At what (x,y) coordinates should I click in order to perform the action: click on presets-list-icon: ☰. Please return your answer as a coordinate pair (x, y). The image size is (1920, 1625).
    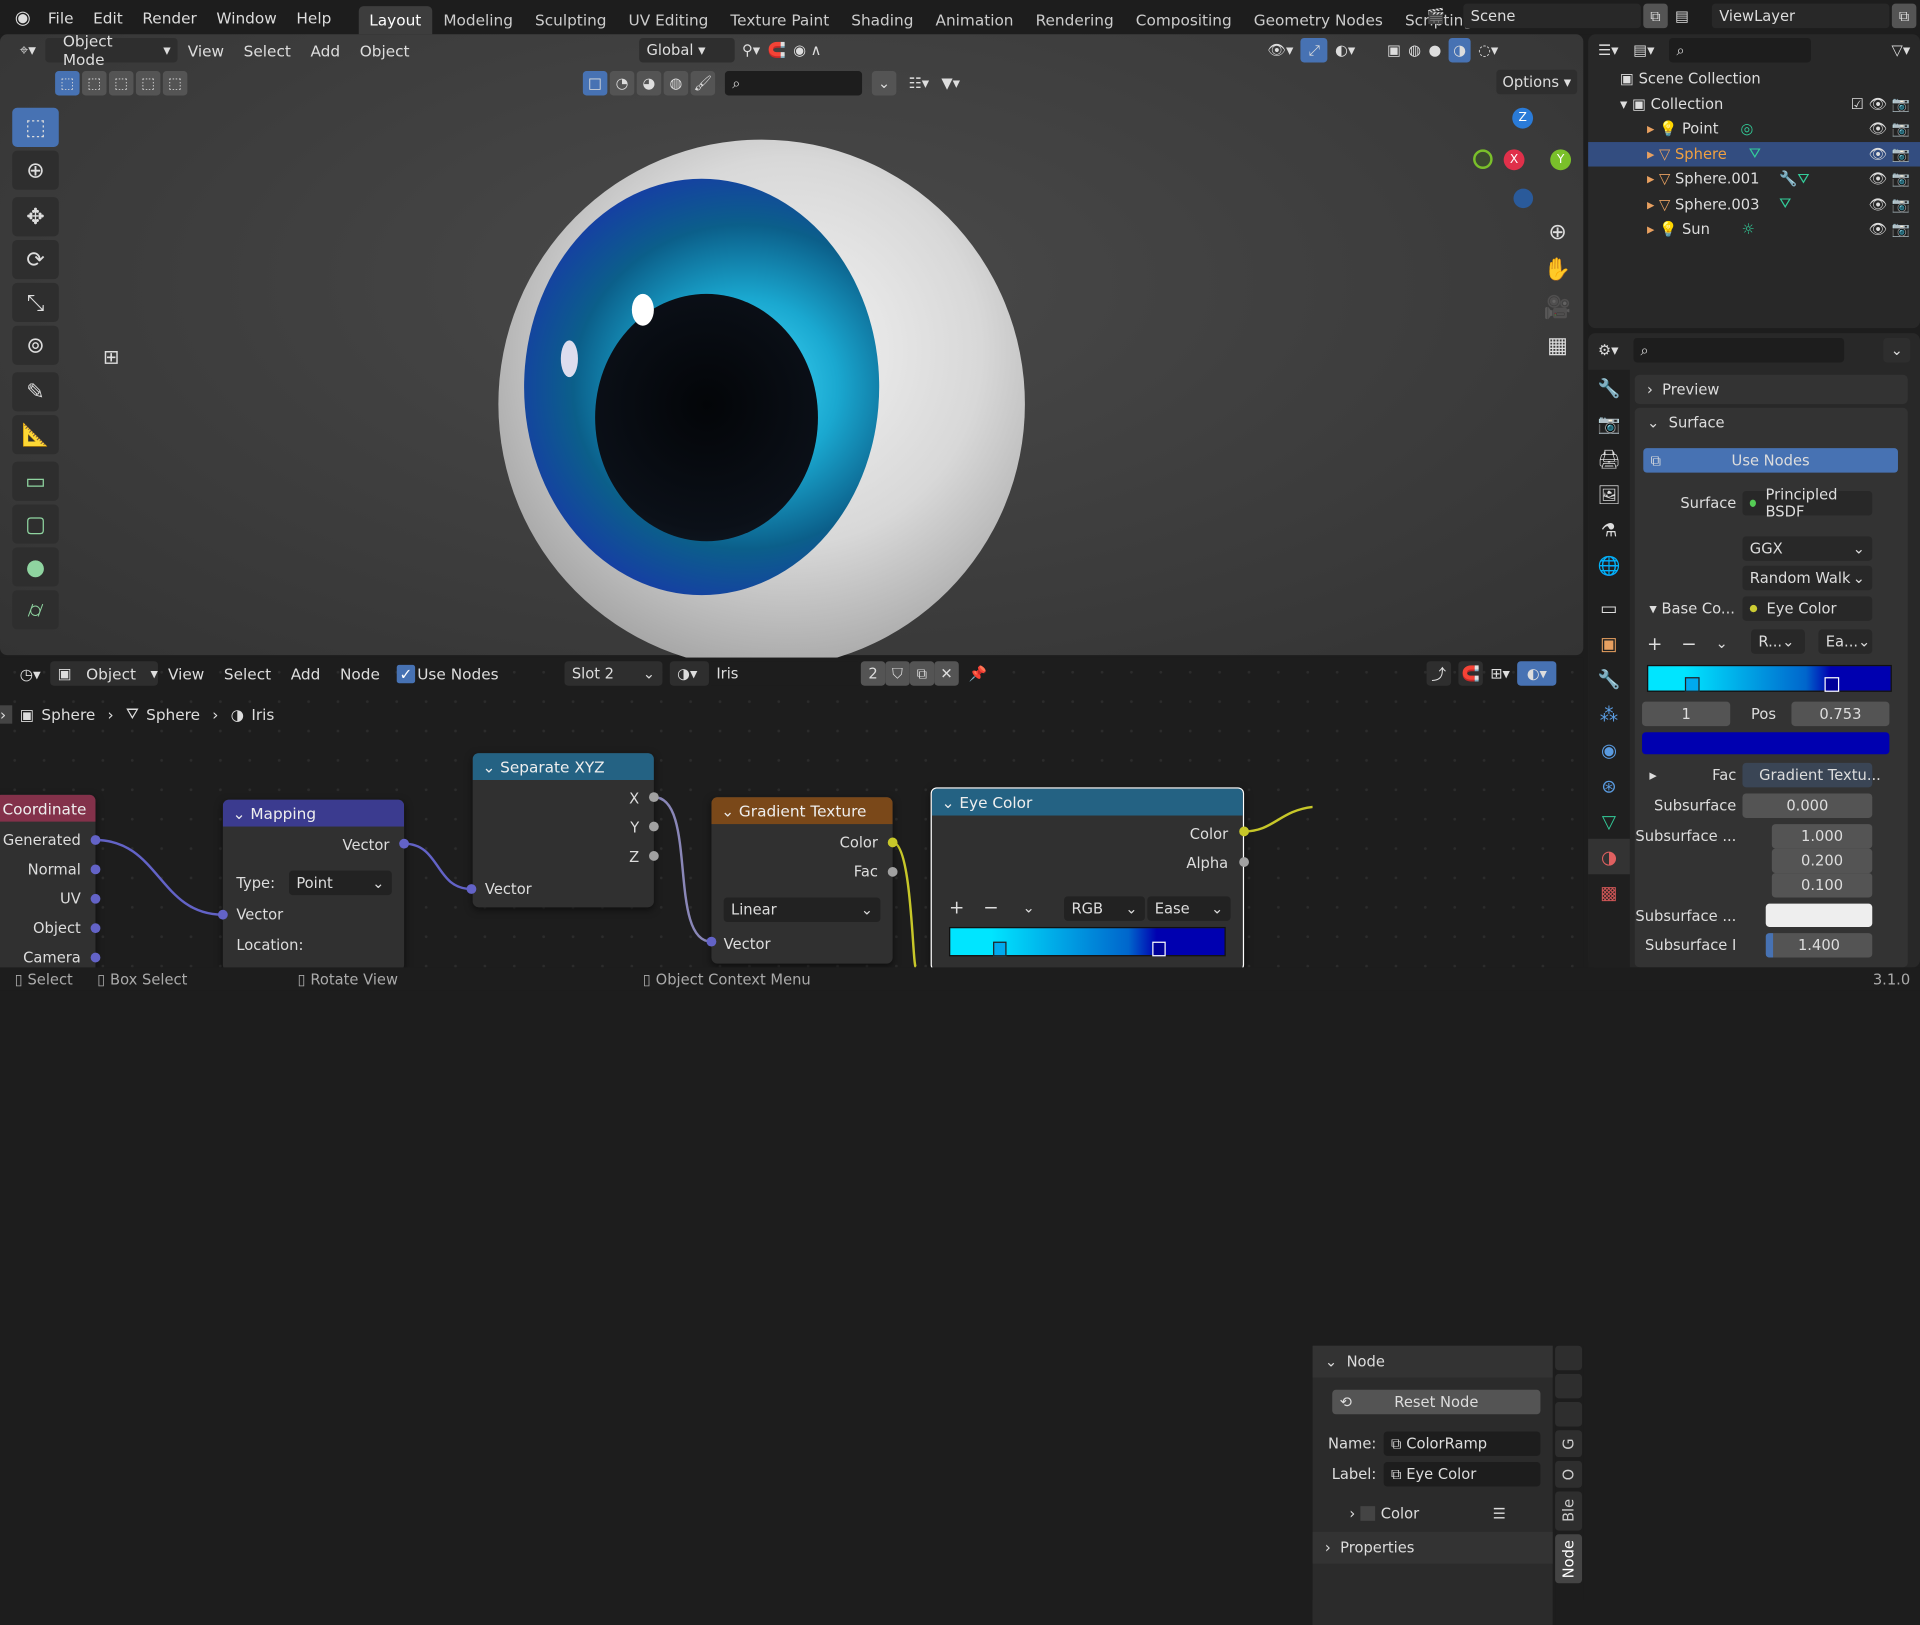
    Looking at the image, I should click on (1499, 1513).